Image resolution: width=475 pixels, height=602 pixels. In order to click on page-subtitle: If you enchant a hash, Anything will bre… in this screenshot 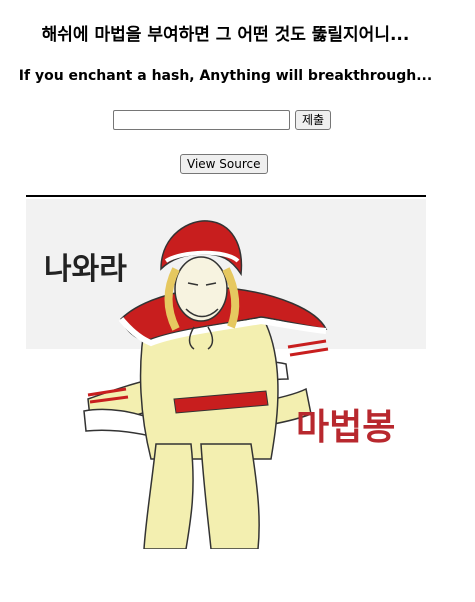, I will do `click(225, 76)`.